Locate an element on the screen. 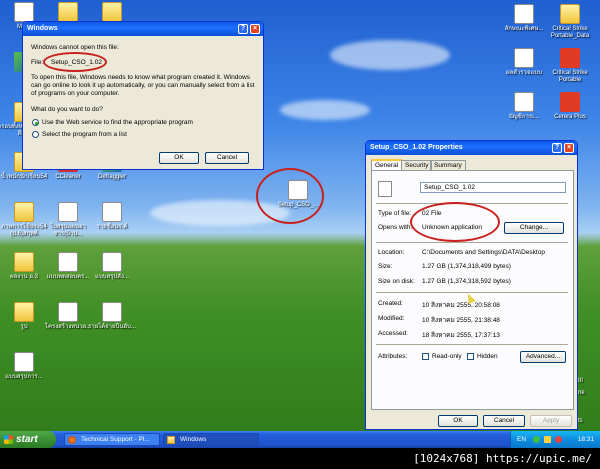 Image resolution: width=600 pixels, height=469 pixels. file-label: File: is located at coordinates (37, 62).